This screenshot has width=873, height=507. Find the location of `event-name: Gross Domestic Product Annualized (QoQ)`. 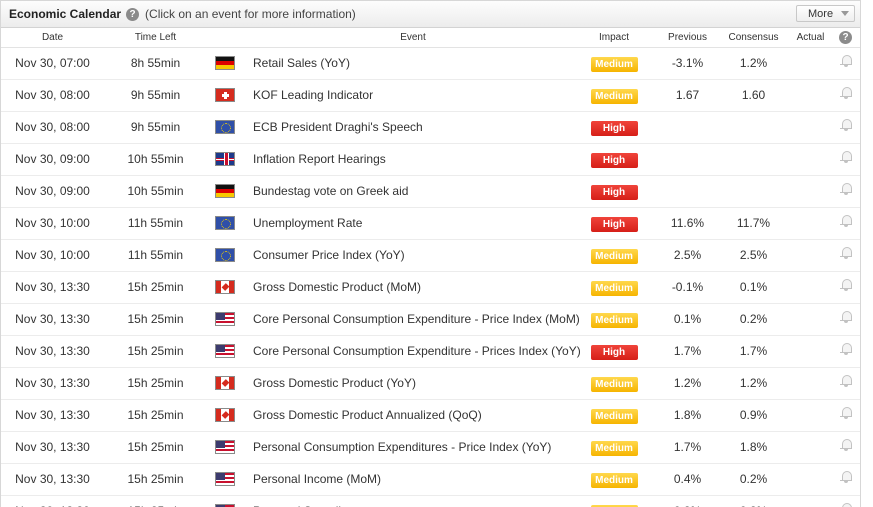

event-name: Gross Domestic Product Annualized (QoQ) is located at coordinates (367, 415).